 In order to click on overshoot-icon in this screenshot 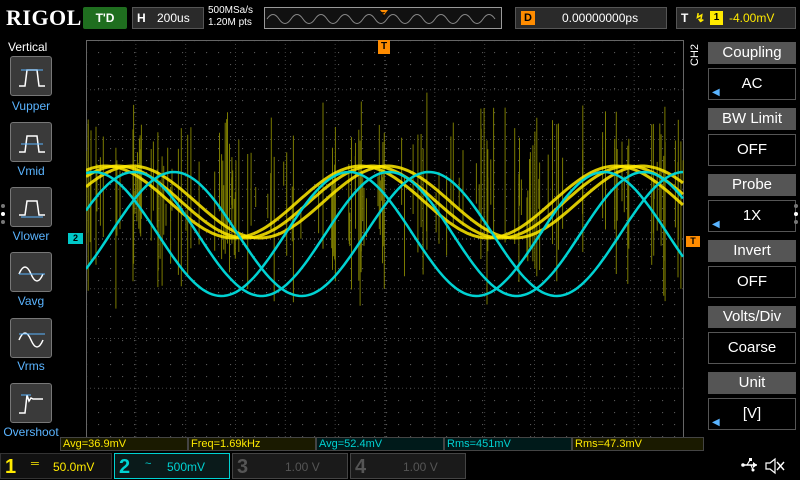, I will do `click(31, 404)`.